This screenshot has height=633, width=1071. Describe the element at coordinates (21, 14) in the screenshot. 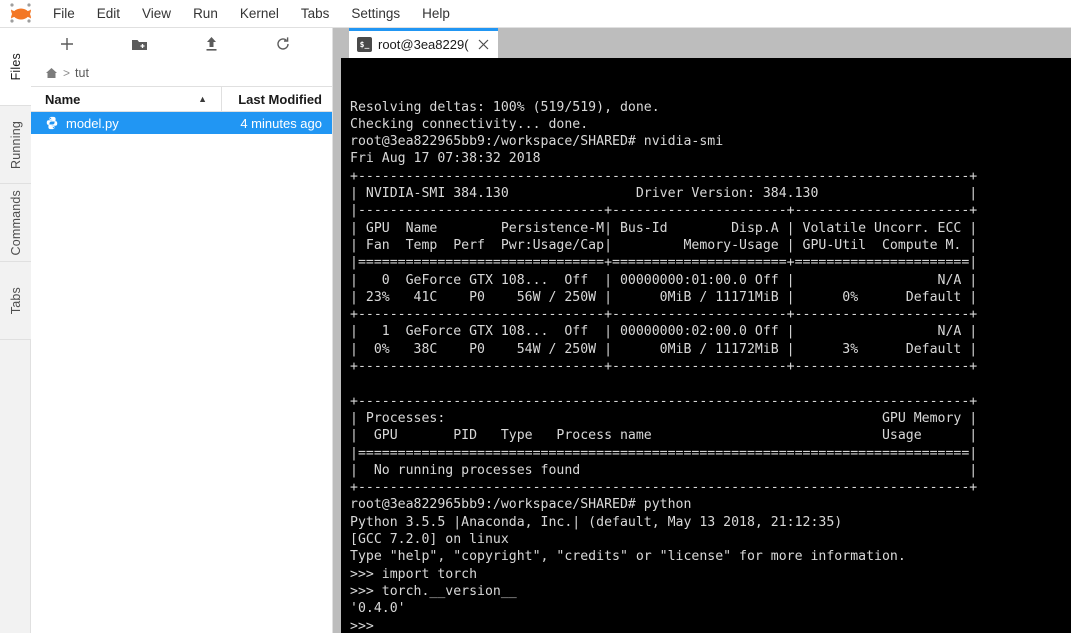

I see `jupyter-logo` at that location.